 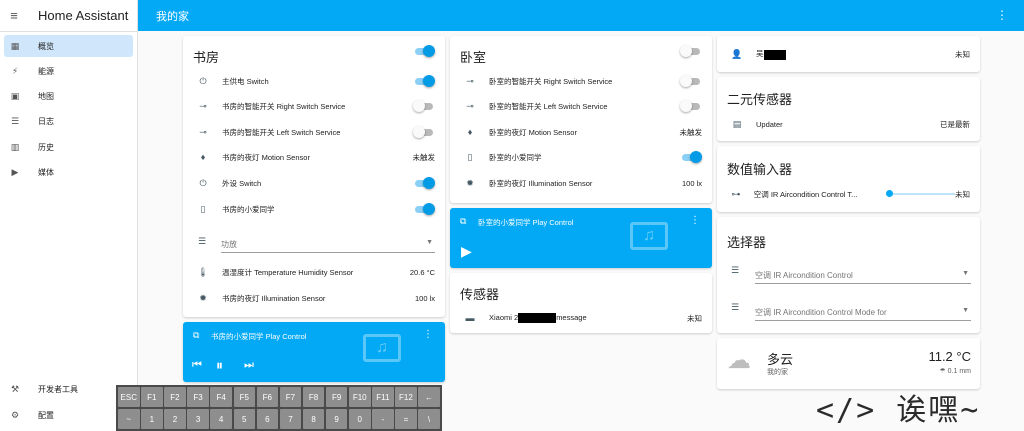 I want to click on play-box-icon: ▶, so click(x=15, y=171).